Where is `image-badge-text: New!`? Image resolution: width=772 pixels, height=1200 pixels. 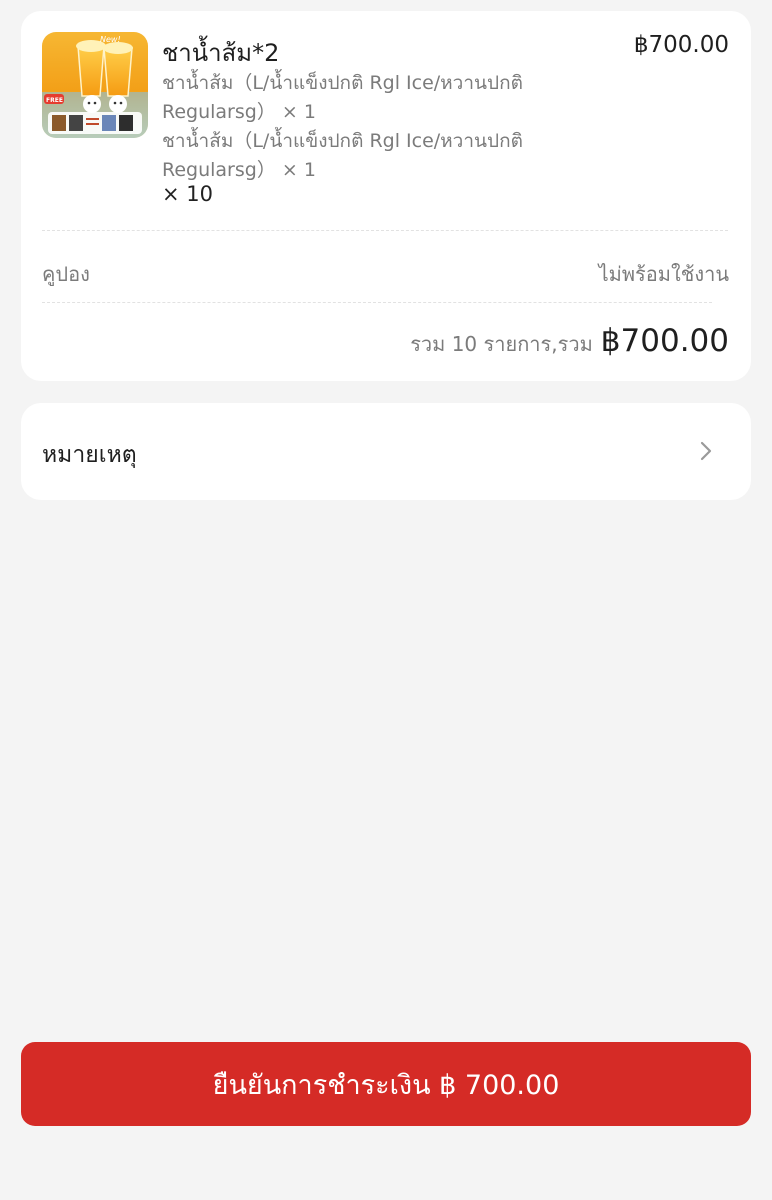 image-badge-text: New! is located at coordinates (110, 39).